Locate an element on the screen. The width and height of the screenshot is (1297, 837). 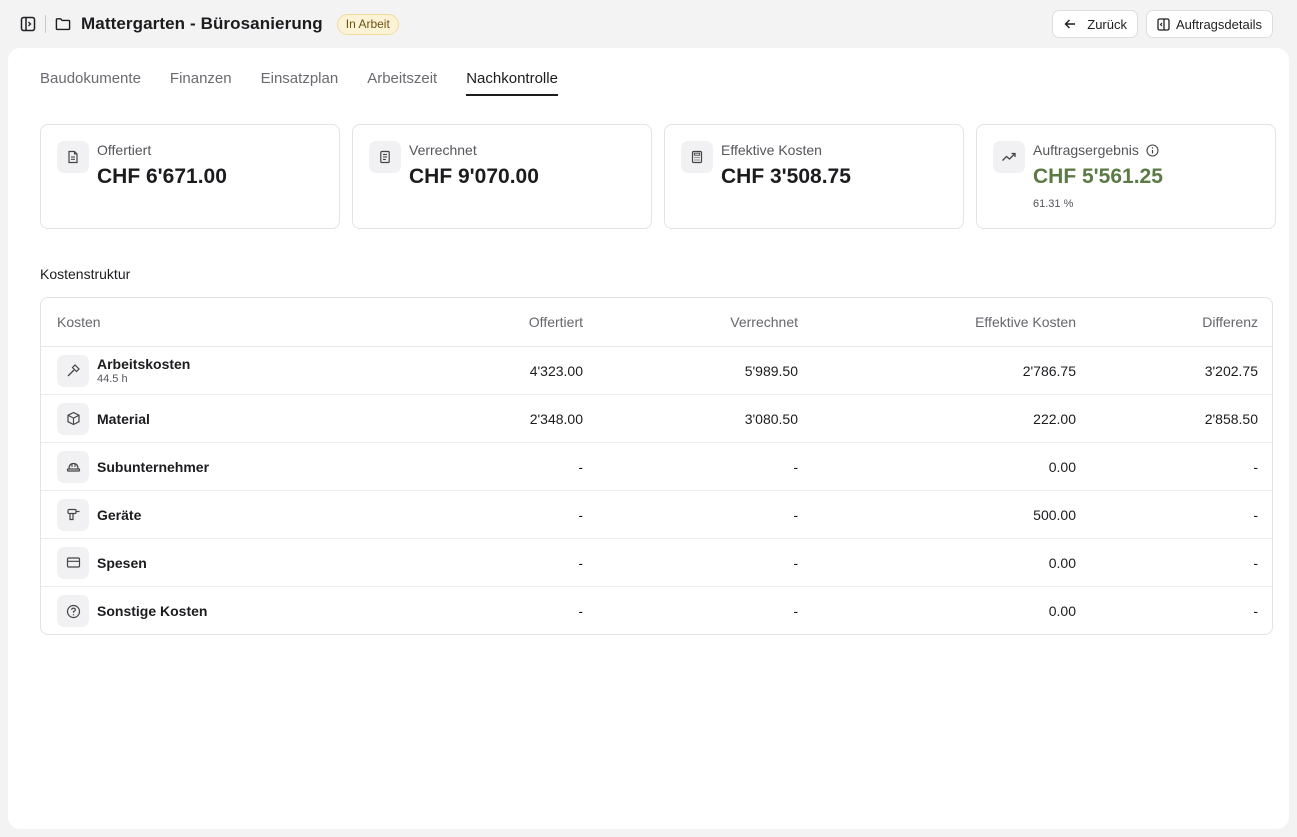
table-row: Sonstige Kosten - - 0.00 - is located at coordinates (656, 610).